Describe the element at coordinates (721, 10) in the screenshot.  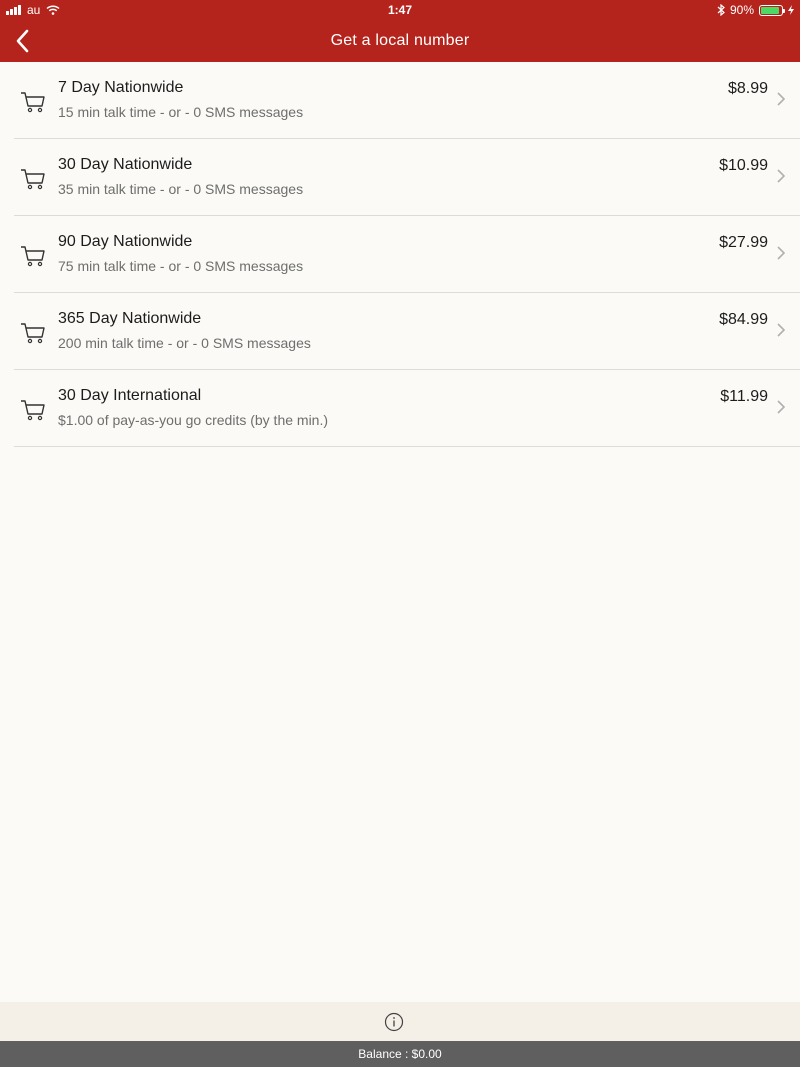
I see `bluetooth-icon` at that location.